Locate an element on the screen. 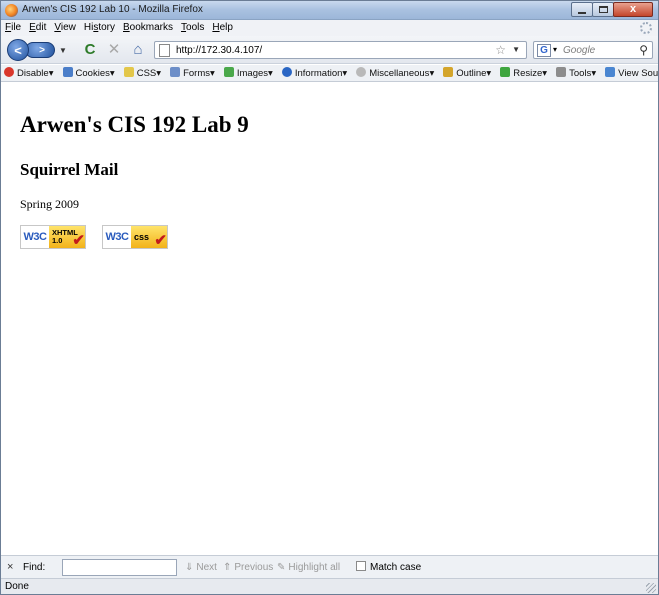 This screenshot has height=595, width=659. devbar-disable: Disable▾ is located at coordinates (28, 72).